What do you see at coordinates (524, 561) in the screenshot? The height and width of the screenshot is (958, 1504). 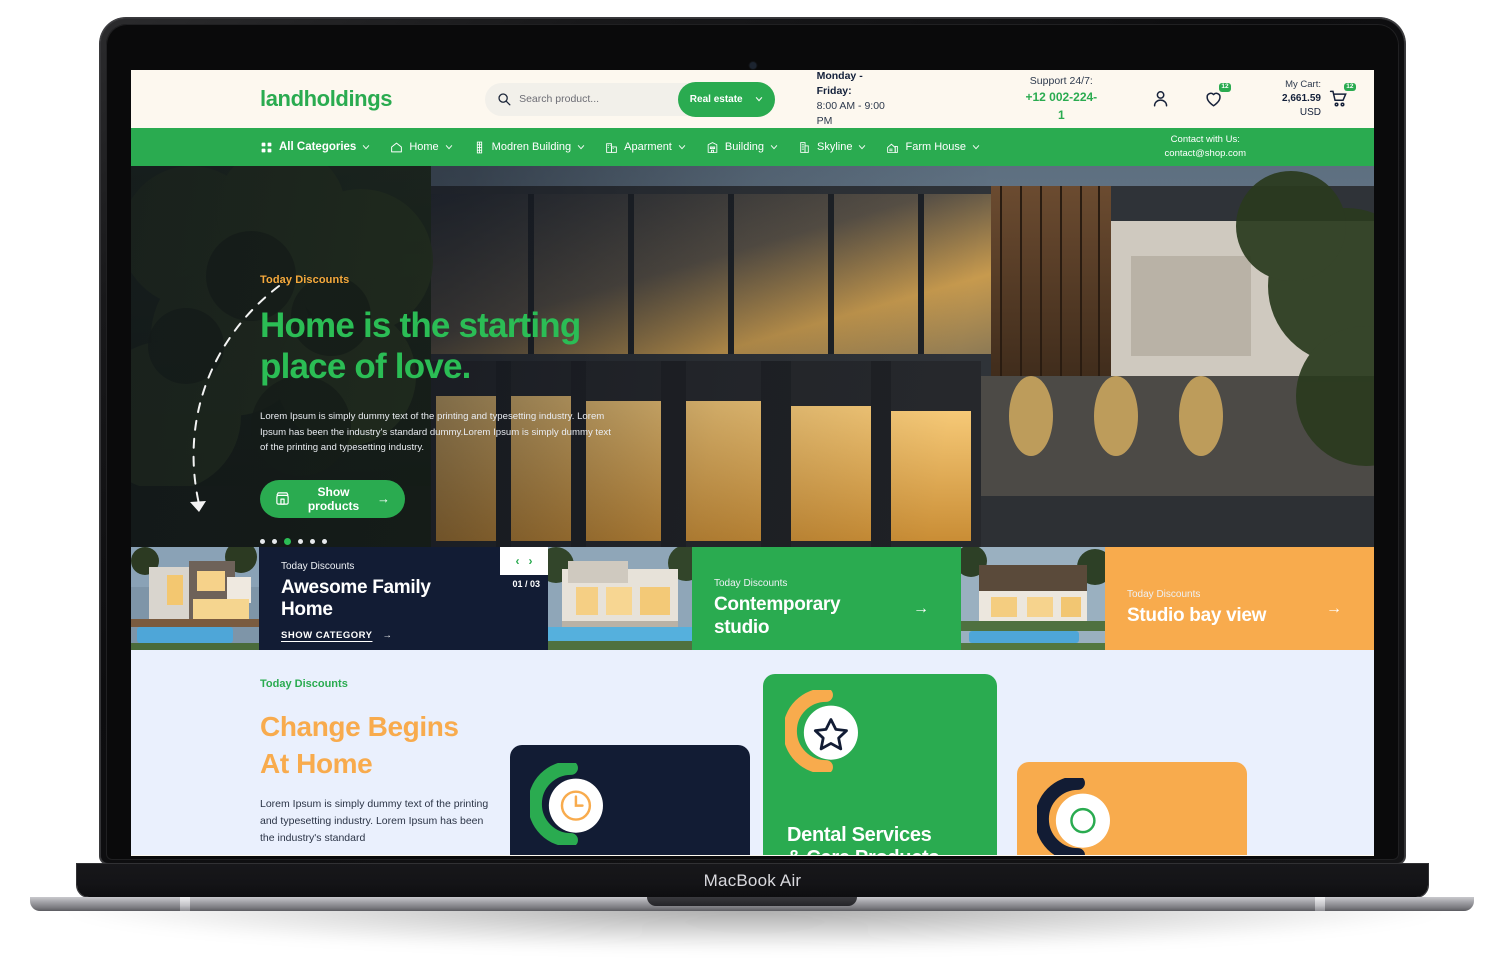 I see `carousel-controls: ‹ ›` at bounding box center [524, 561].